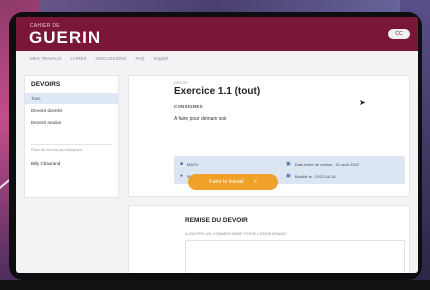 This screenshot has height=290, width=430. Describe the element at coordinates (46, 84) in the screenshot. I see `sidebar-title: DEVOIRS` at that location.